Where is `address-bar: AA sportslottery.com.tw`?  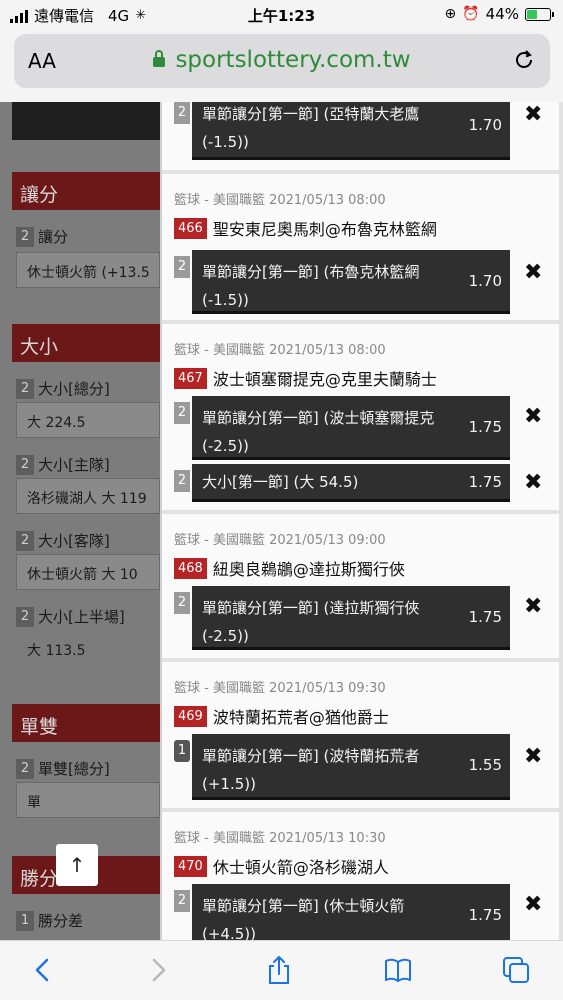
address-bar: AA sportslottery.com.tw is located at coordinates (282, 61).